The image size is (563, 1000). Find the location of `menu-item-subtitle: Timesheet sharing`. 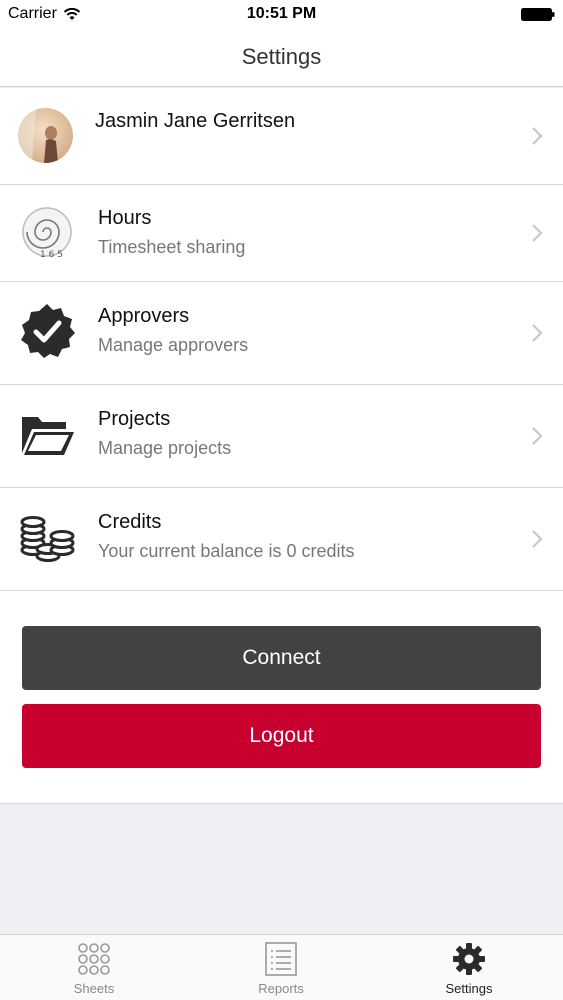

menu-item-subtitle: Timesheet sharing is located at coordinates (172, 247).